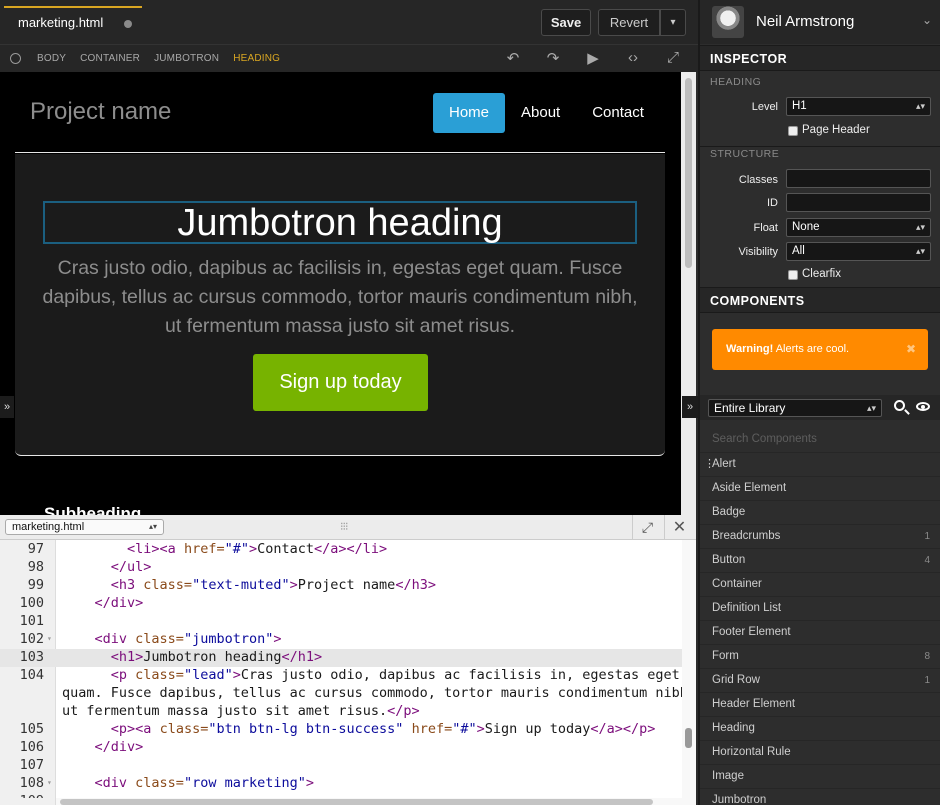 The width and height of the screenshot is (940, 805). What do you see at coordinates (341, 604) in the screenshot?
I see `code-line: 100 </div>` at bounding box center [341, 604].